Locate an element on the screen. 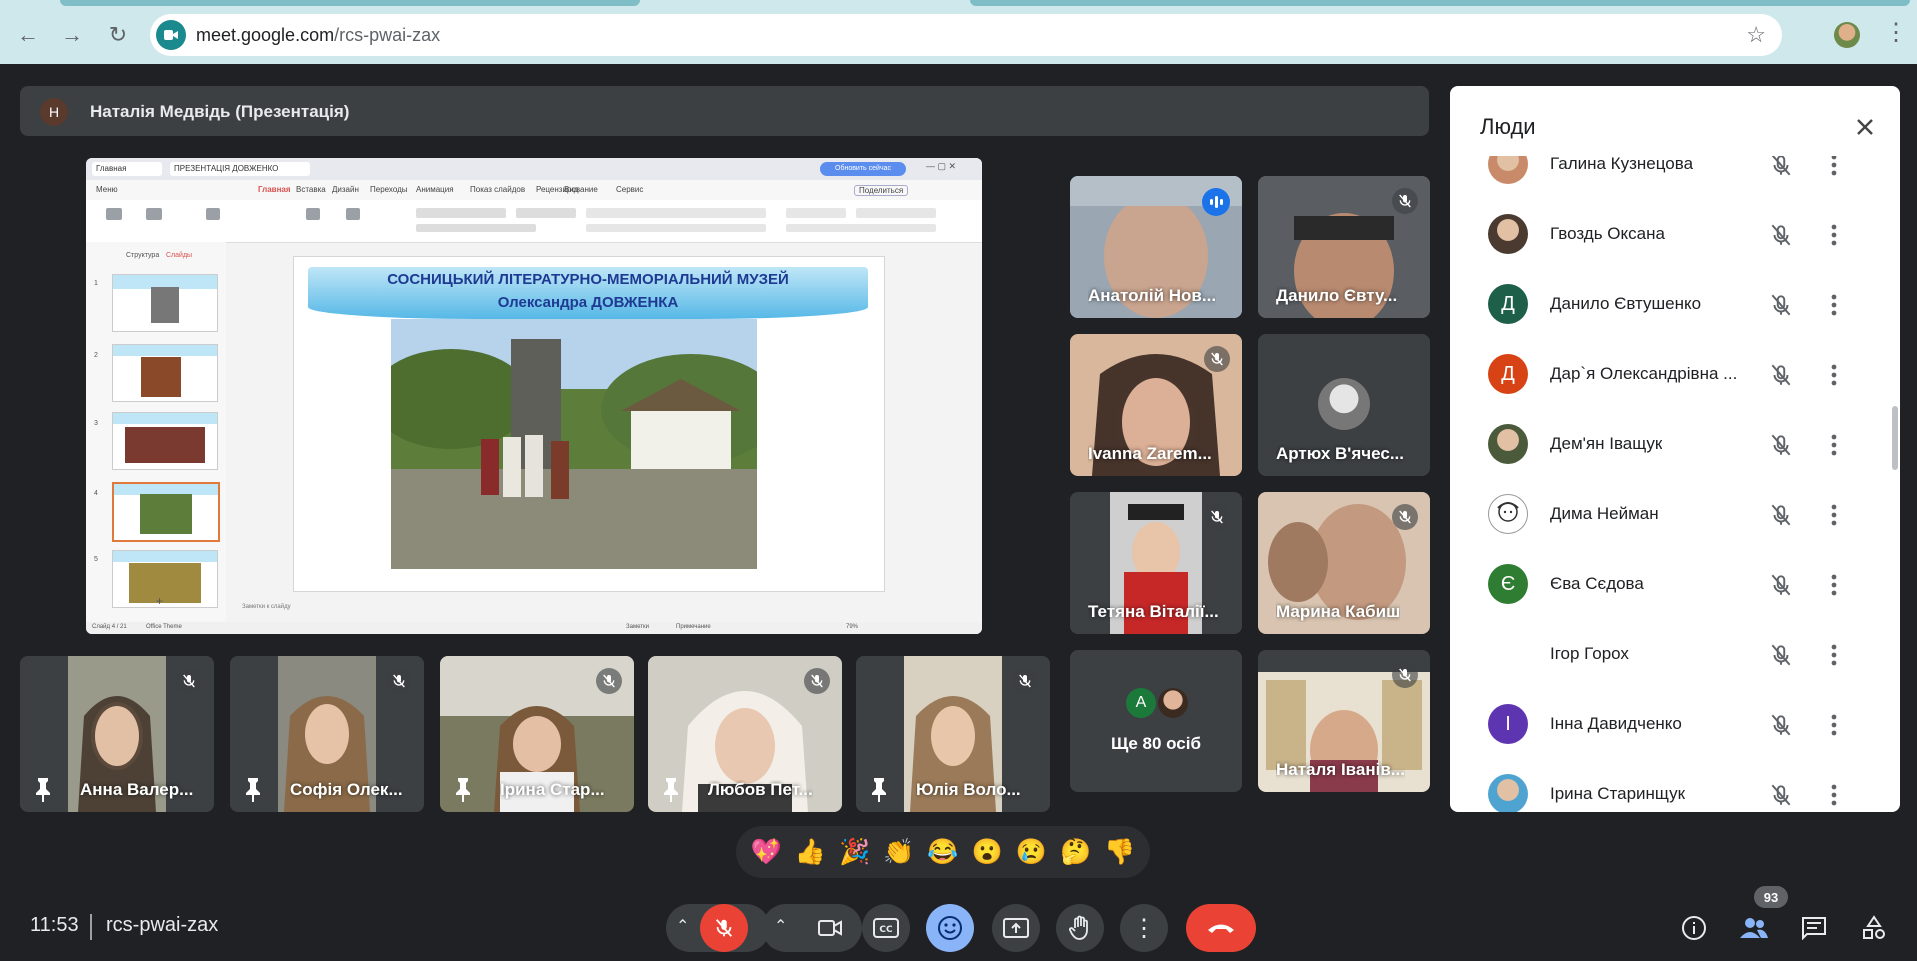  chat-icon is located at coordinates (1814, 928).